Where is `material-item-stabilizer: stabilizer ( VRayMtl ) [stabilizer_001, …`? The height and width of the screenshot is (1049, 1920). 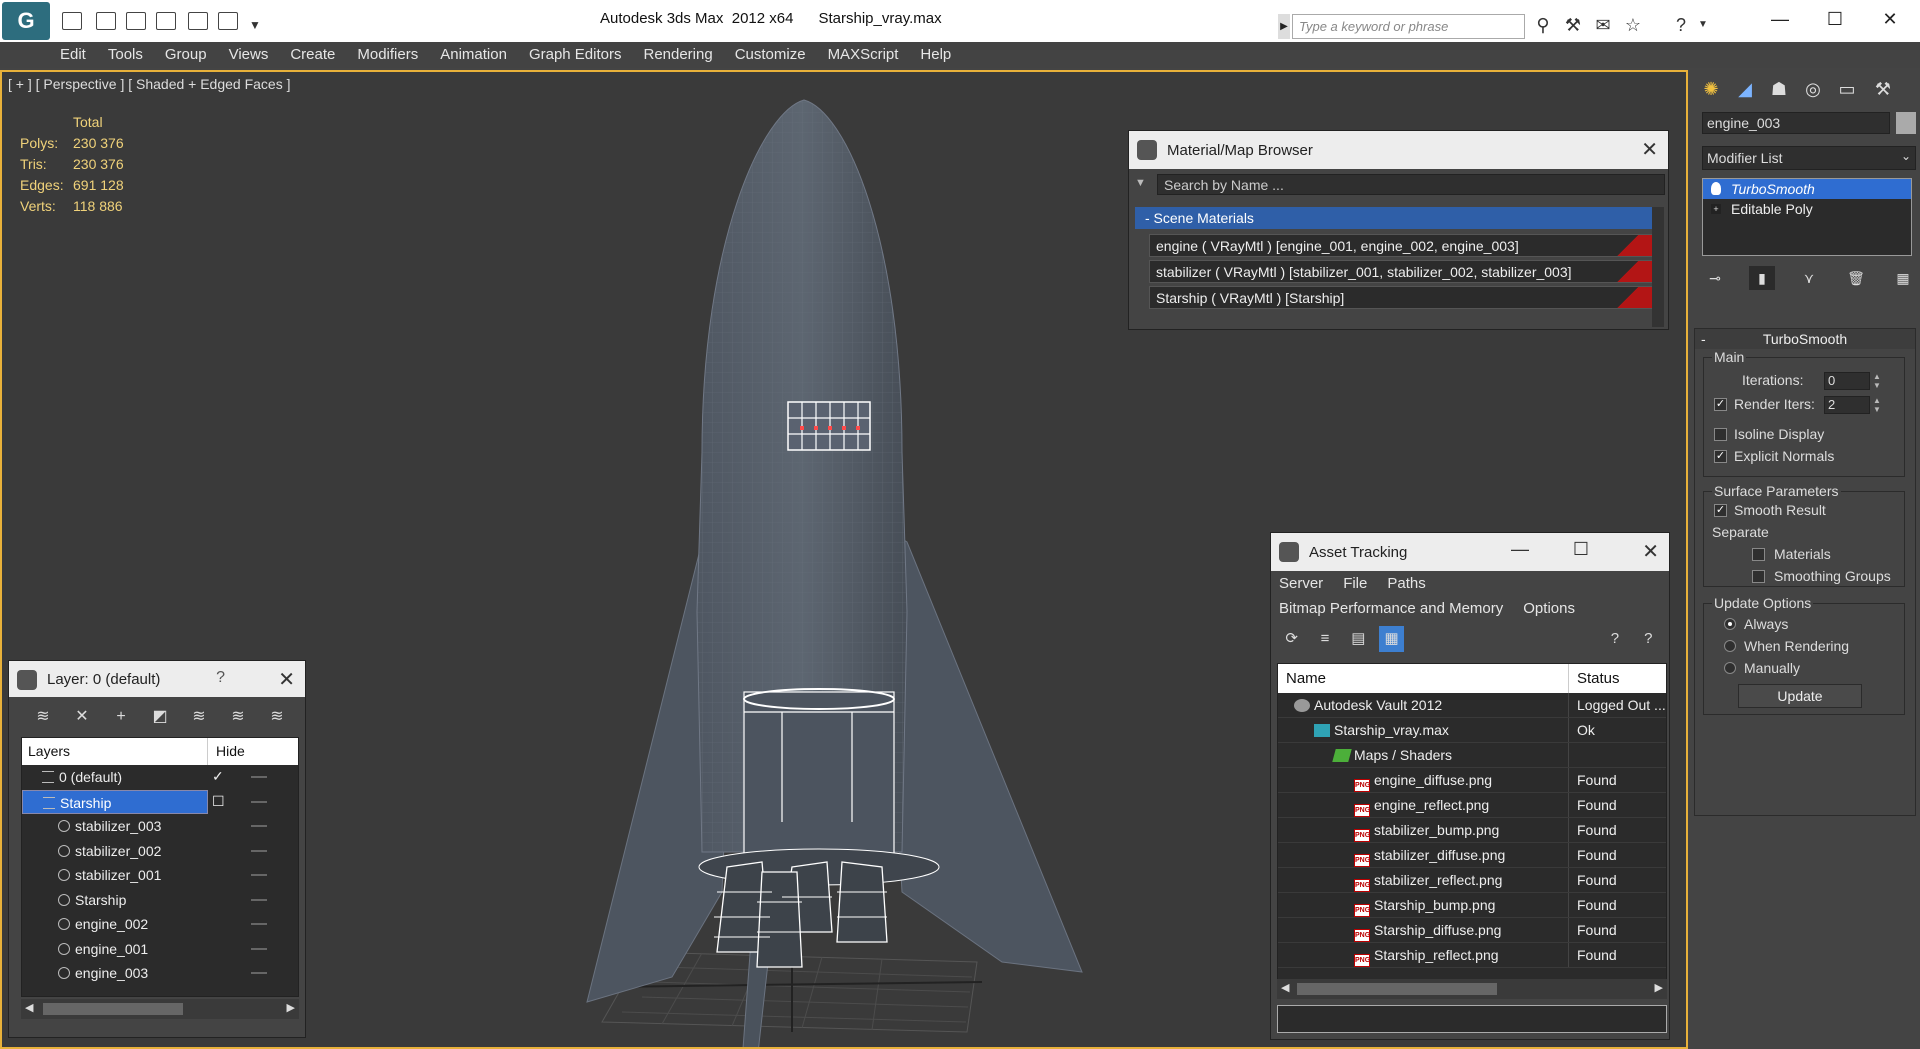 material-item-stabilizer: stabilizer ( VRayMtl ) [stabilizer_001, … is located at coordinates (1401, 271).